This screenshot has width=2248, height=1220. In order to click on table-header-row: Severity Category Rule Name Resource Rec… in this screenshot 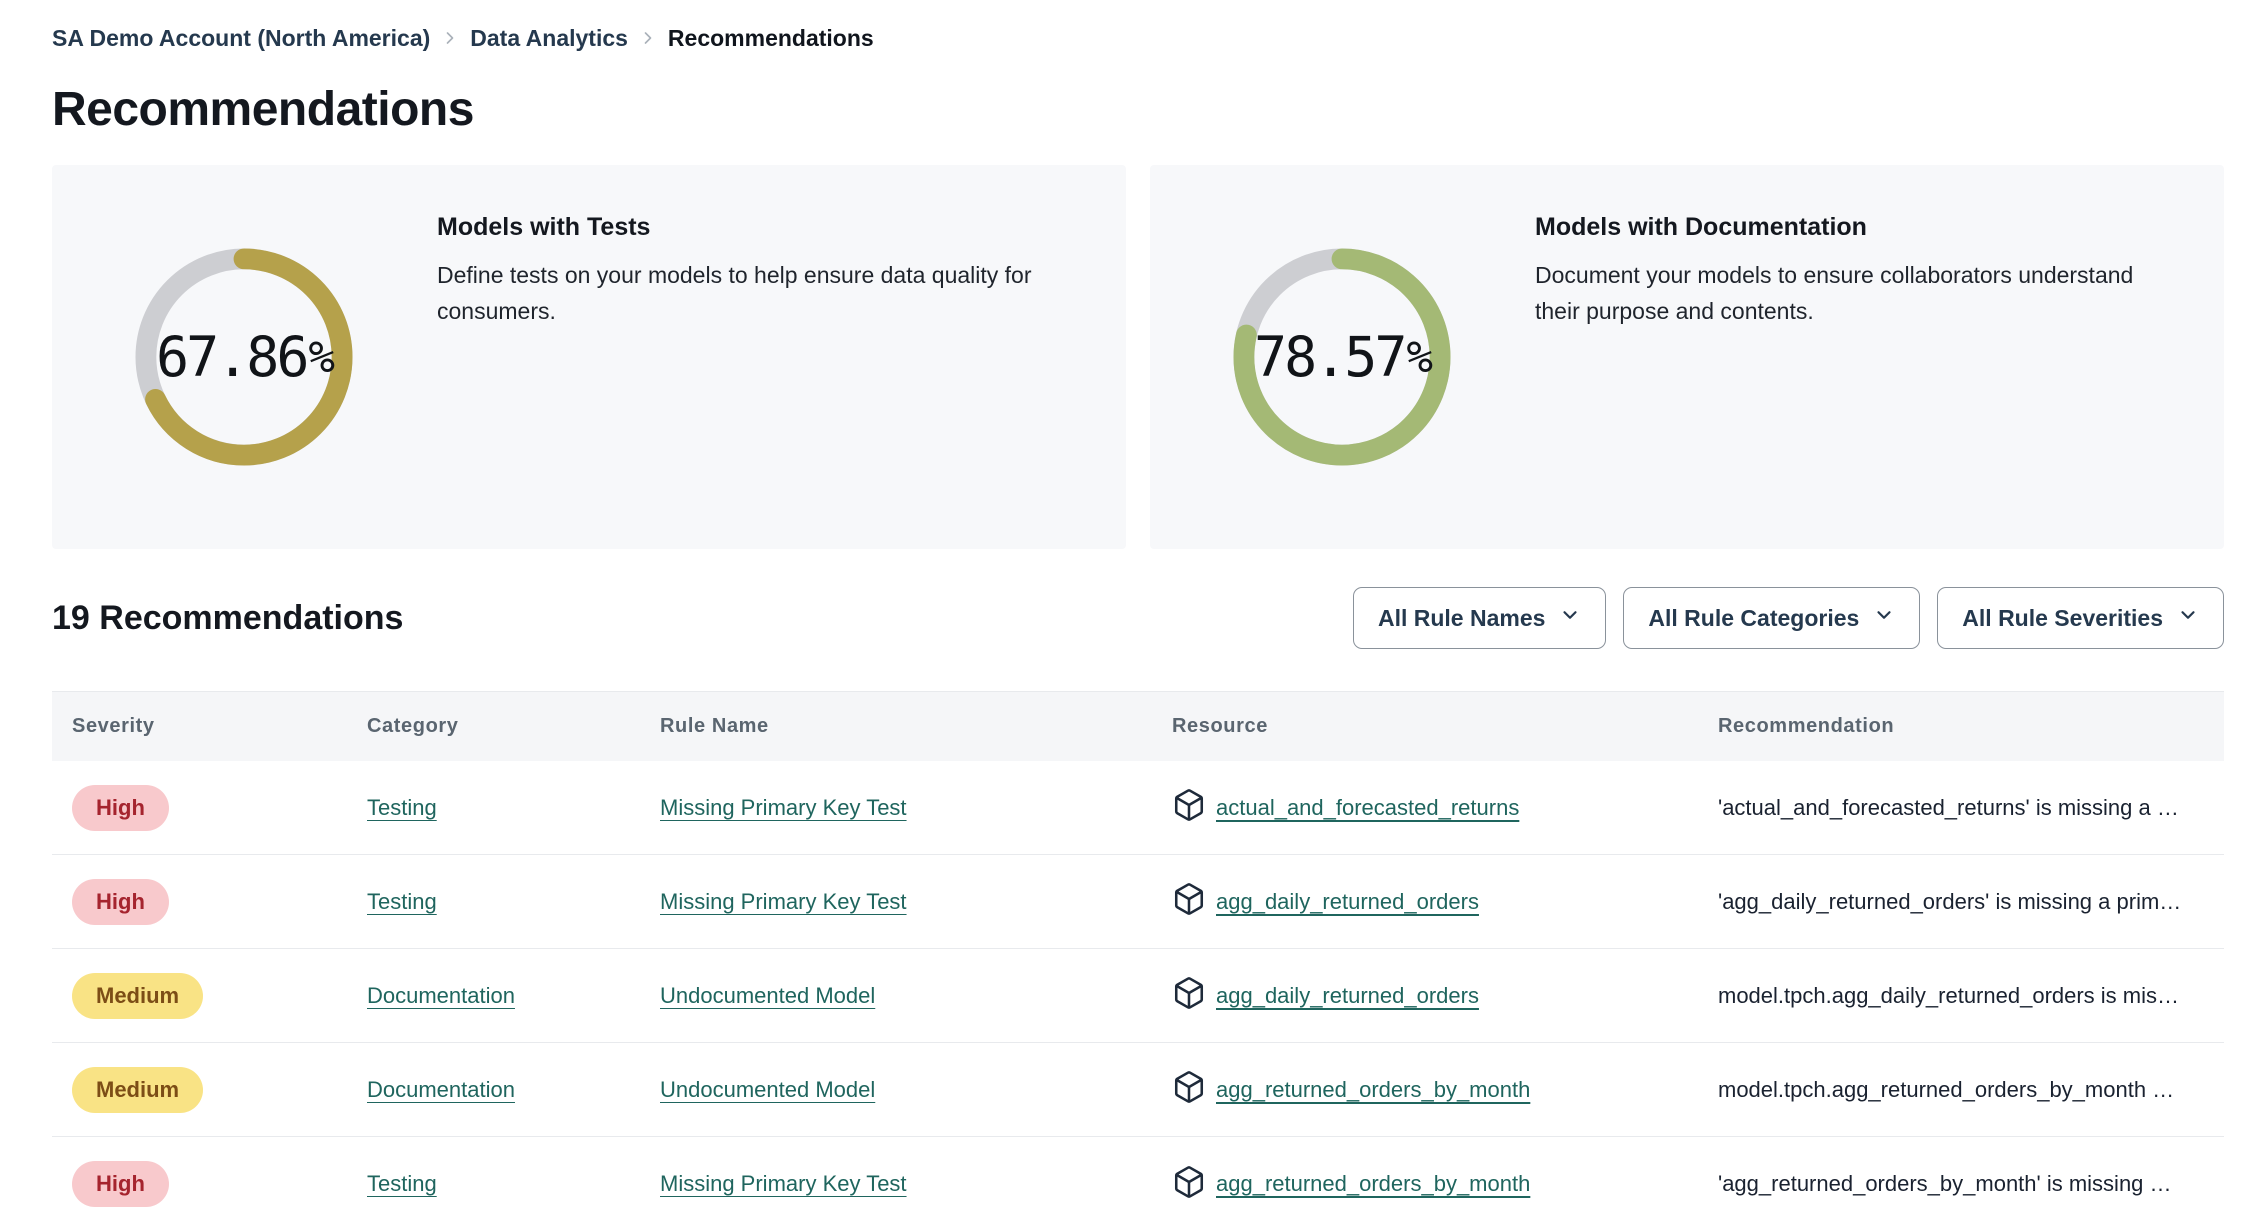, I will do `click(1138, 726)`.